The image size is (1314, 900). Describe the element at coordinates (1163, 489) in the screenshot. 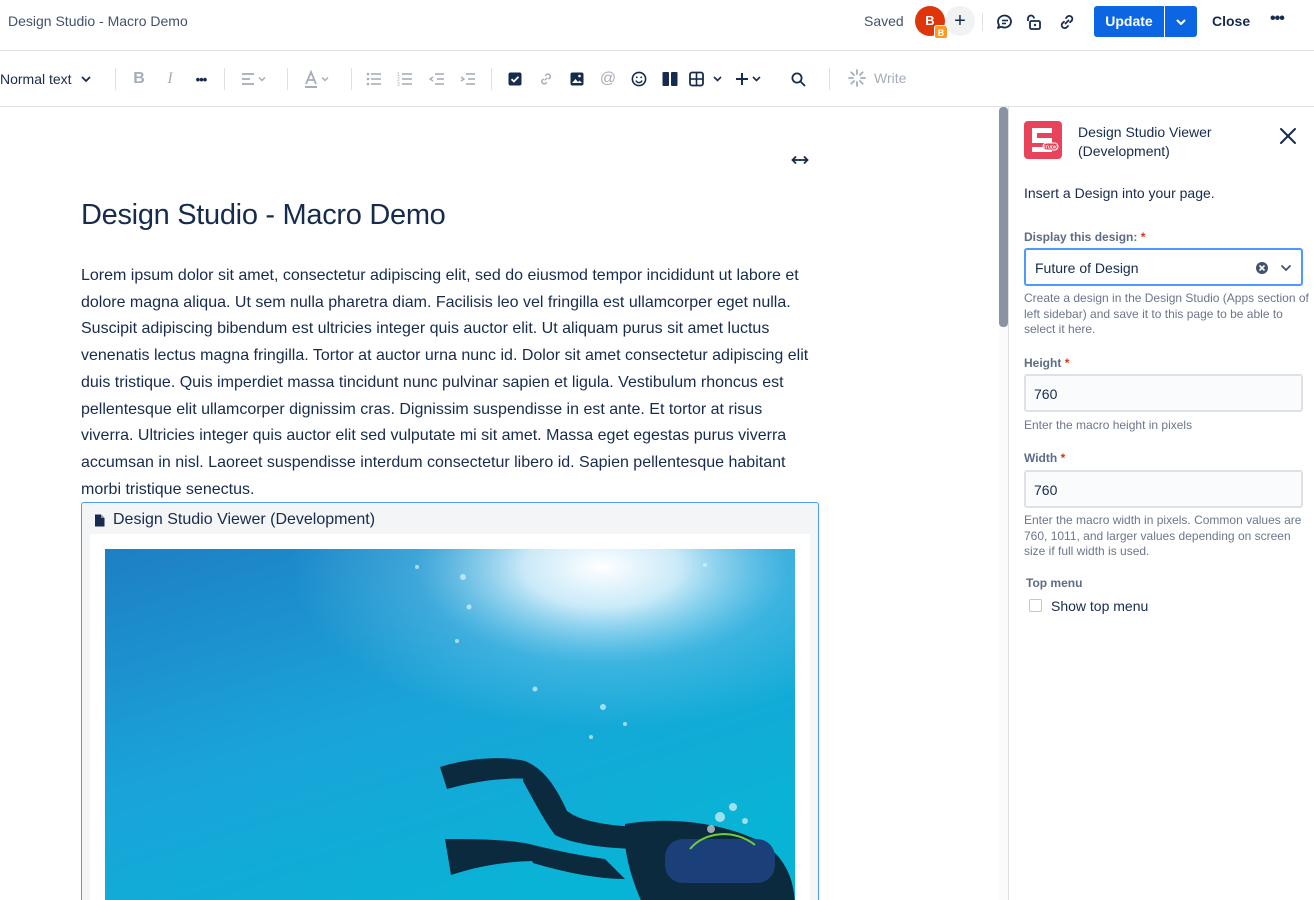

I see `width-input: 760` at that location.